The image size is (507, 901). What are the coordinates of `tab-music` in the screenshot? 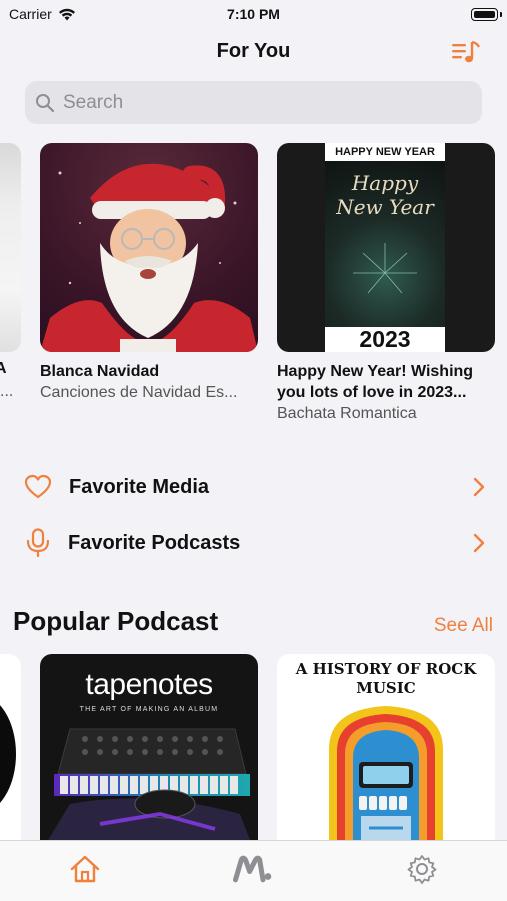 It's located at (253, 869).